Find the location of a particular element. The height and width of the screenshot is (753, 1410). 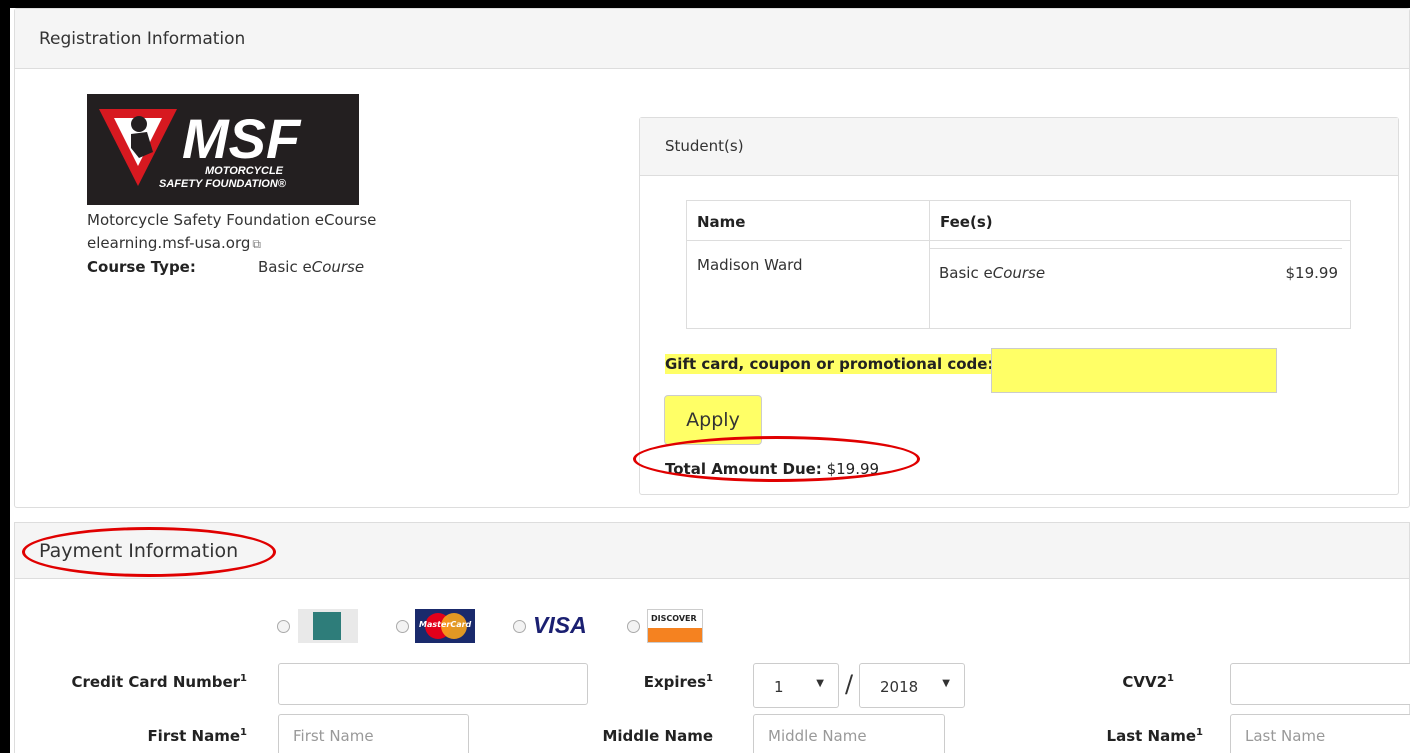

course-type-italic: Course is located at coordinates (338, 267).